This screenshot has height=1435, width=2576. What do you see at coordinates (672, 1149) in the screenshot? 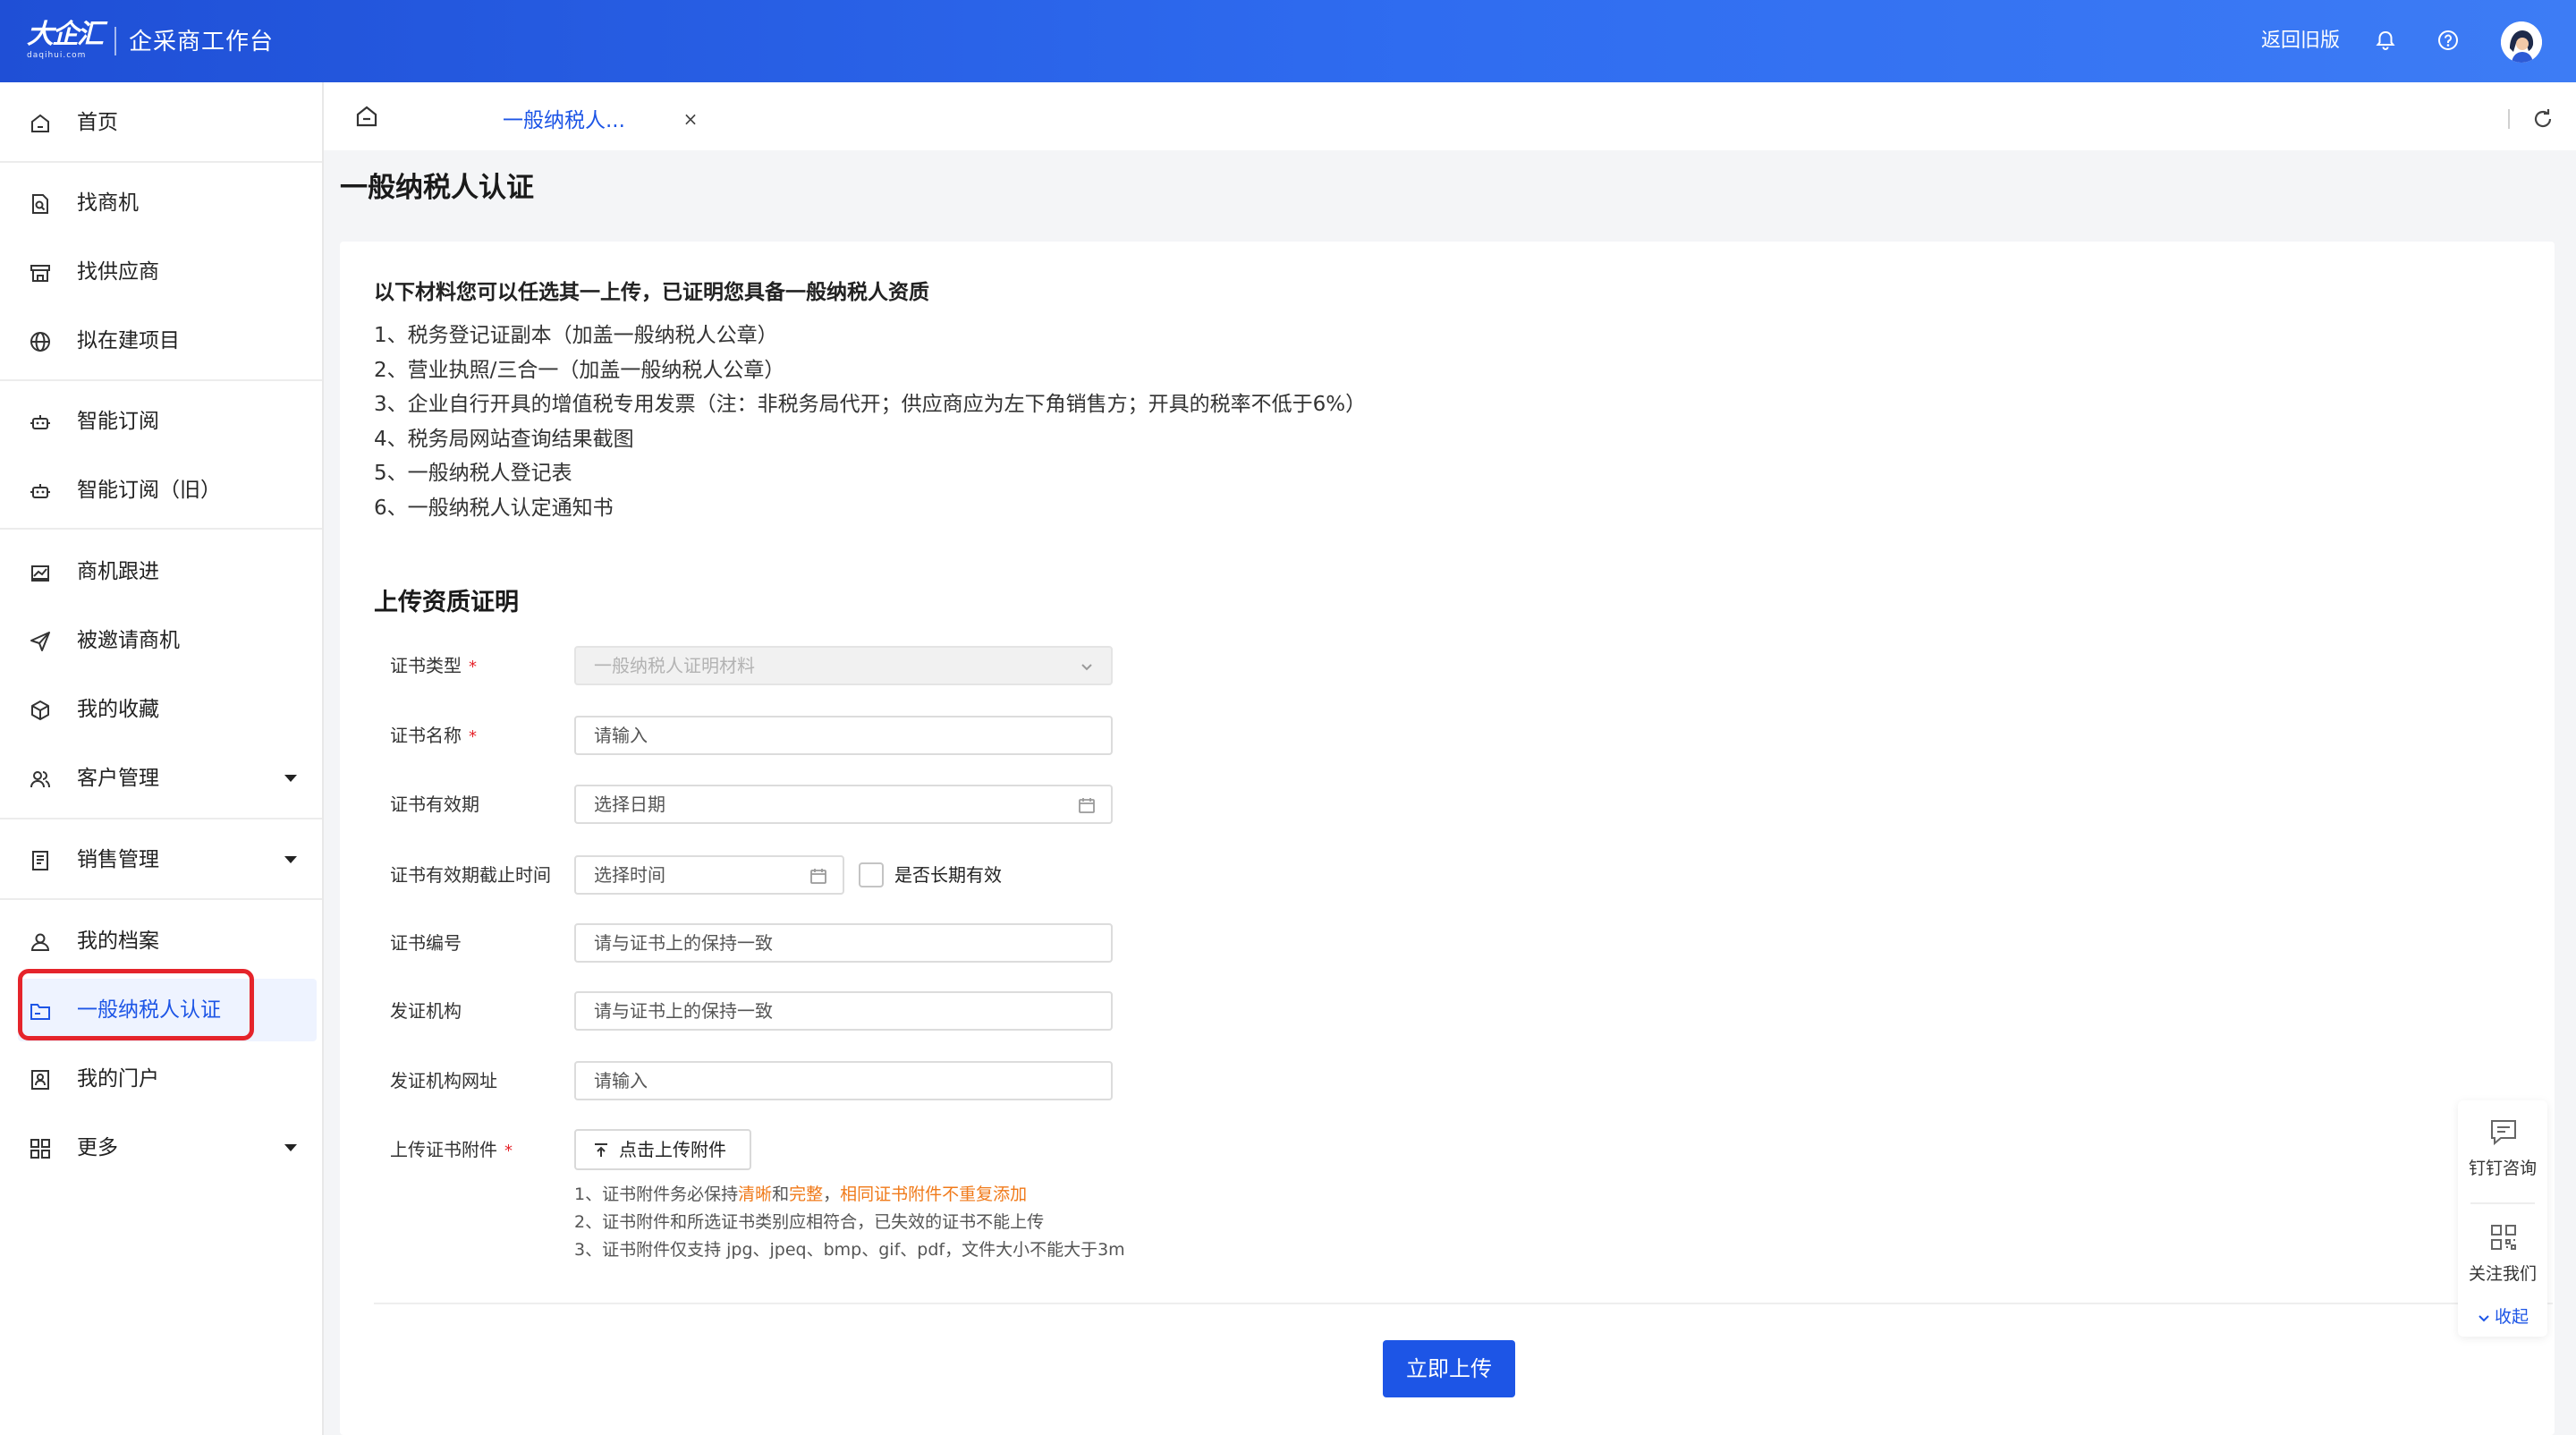
I see `upload-button-label: 点击上传附件` at bounding box center [672, 1149].